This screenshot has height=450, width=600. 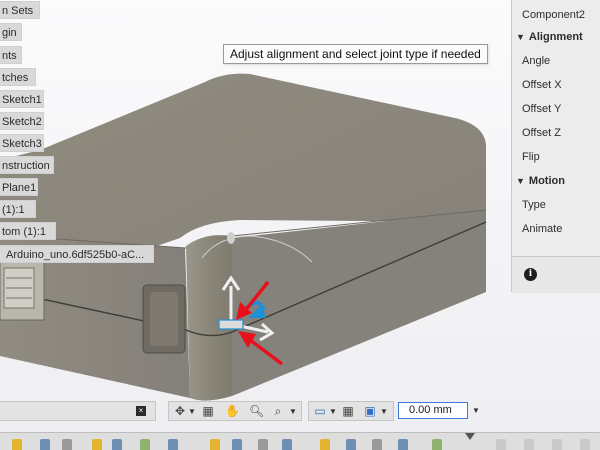 I want to click on motion-section-header: ▼ Motion, so click(x=538, y=181).